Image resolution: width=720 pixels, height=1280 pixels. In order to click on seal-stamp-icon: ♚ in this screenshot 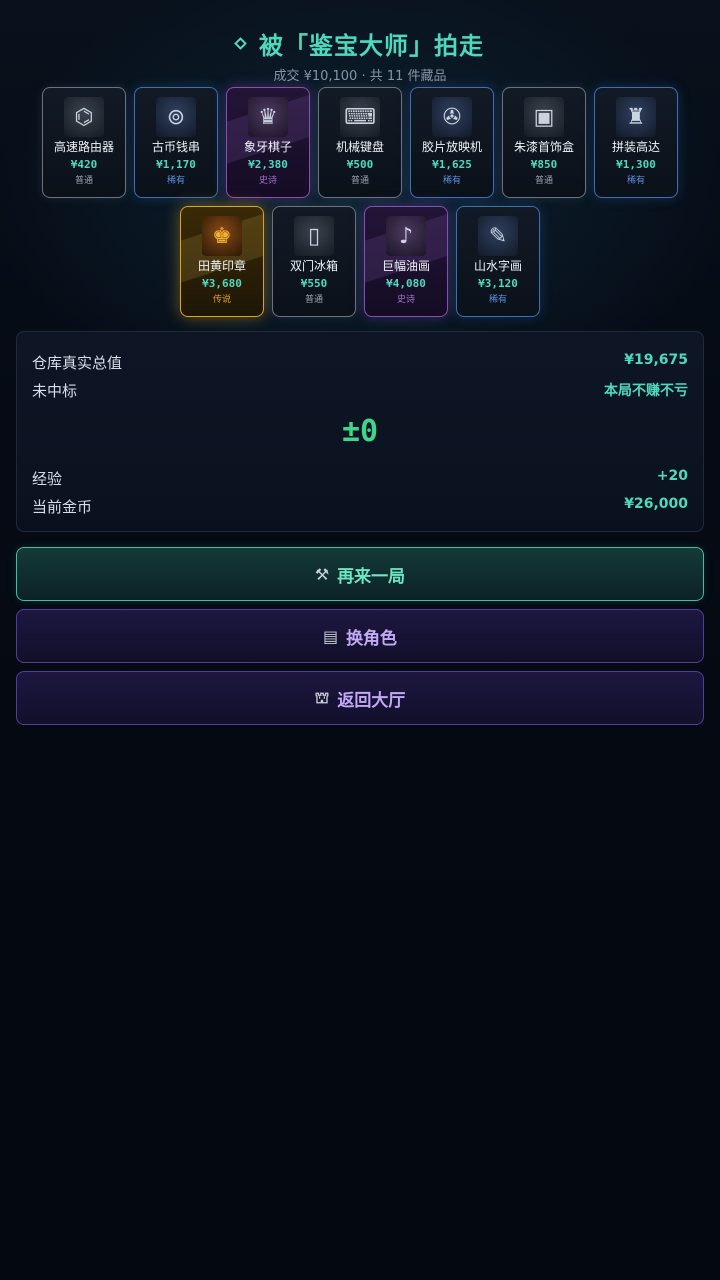, I will do `click(222, 236)`.